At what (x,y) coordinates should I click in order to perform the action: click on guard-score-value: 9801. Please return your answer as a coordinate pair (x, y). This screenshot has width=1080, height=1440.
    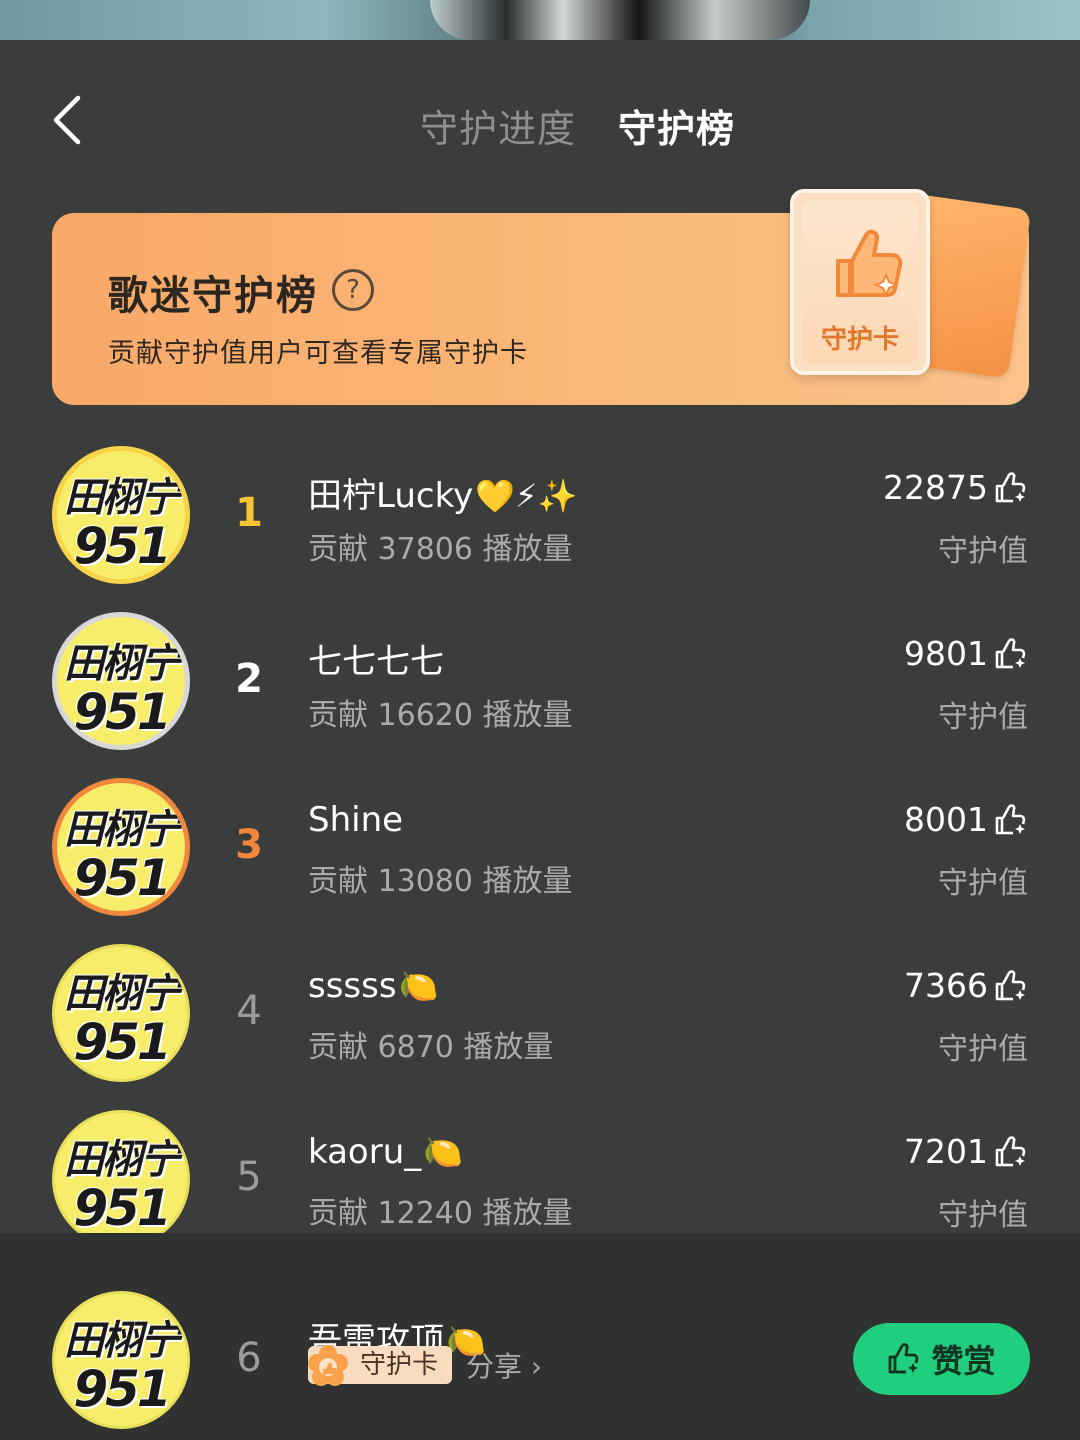
    Looking at the image, I should click on (946, 653).